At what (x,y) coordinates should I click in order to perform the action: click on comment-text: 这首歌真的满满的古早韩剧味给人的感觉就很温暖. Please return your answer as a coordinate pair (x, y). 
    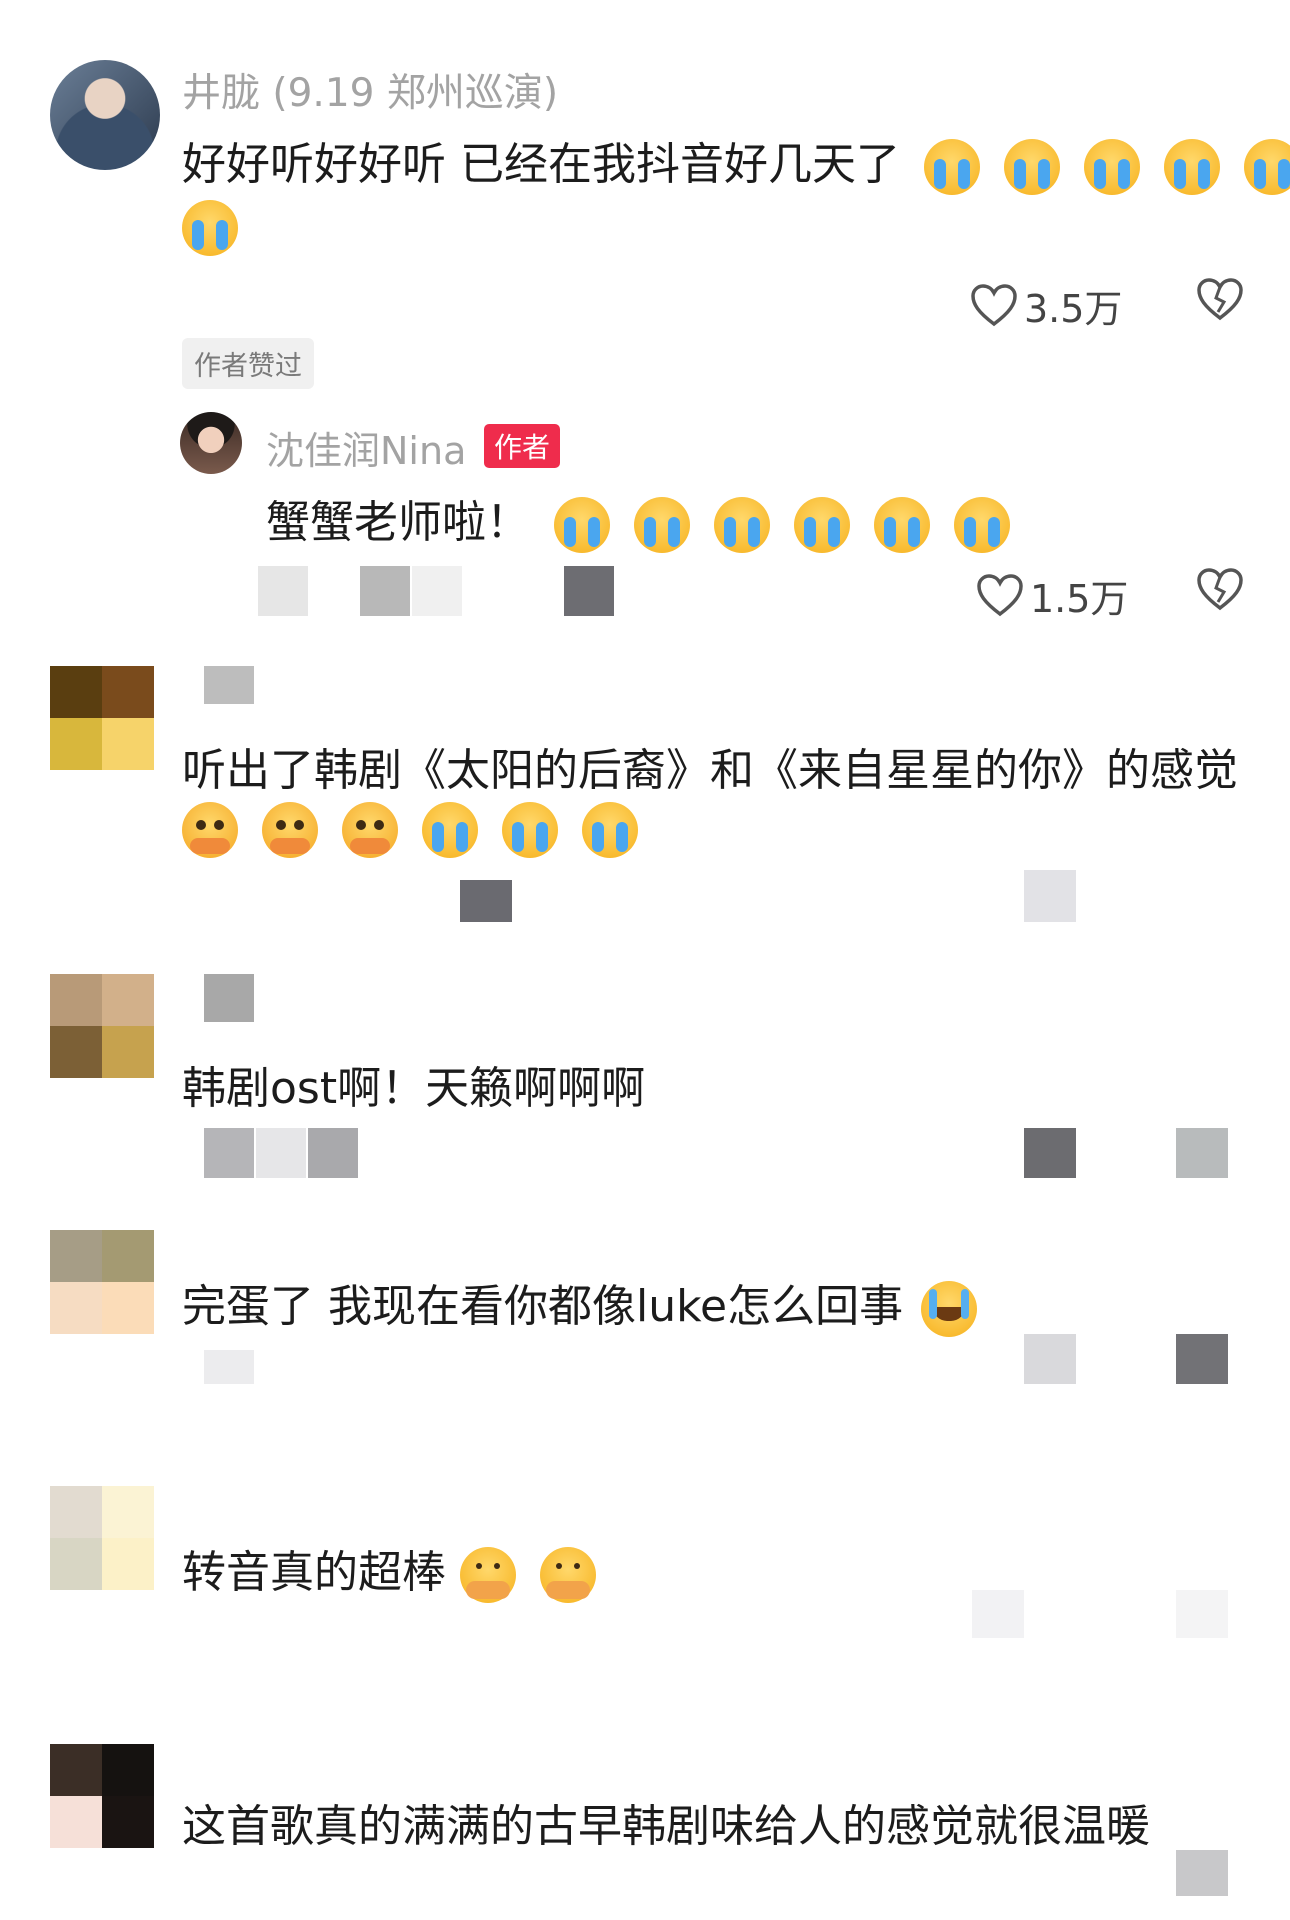
    Looking at the image, I should click on (666, 1826).